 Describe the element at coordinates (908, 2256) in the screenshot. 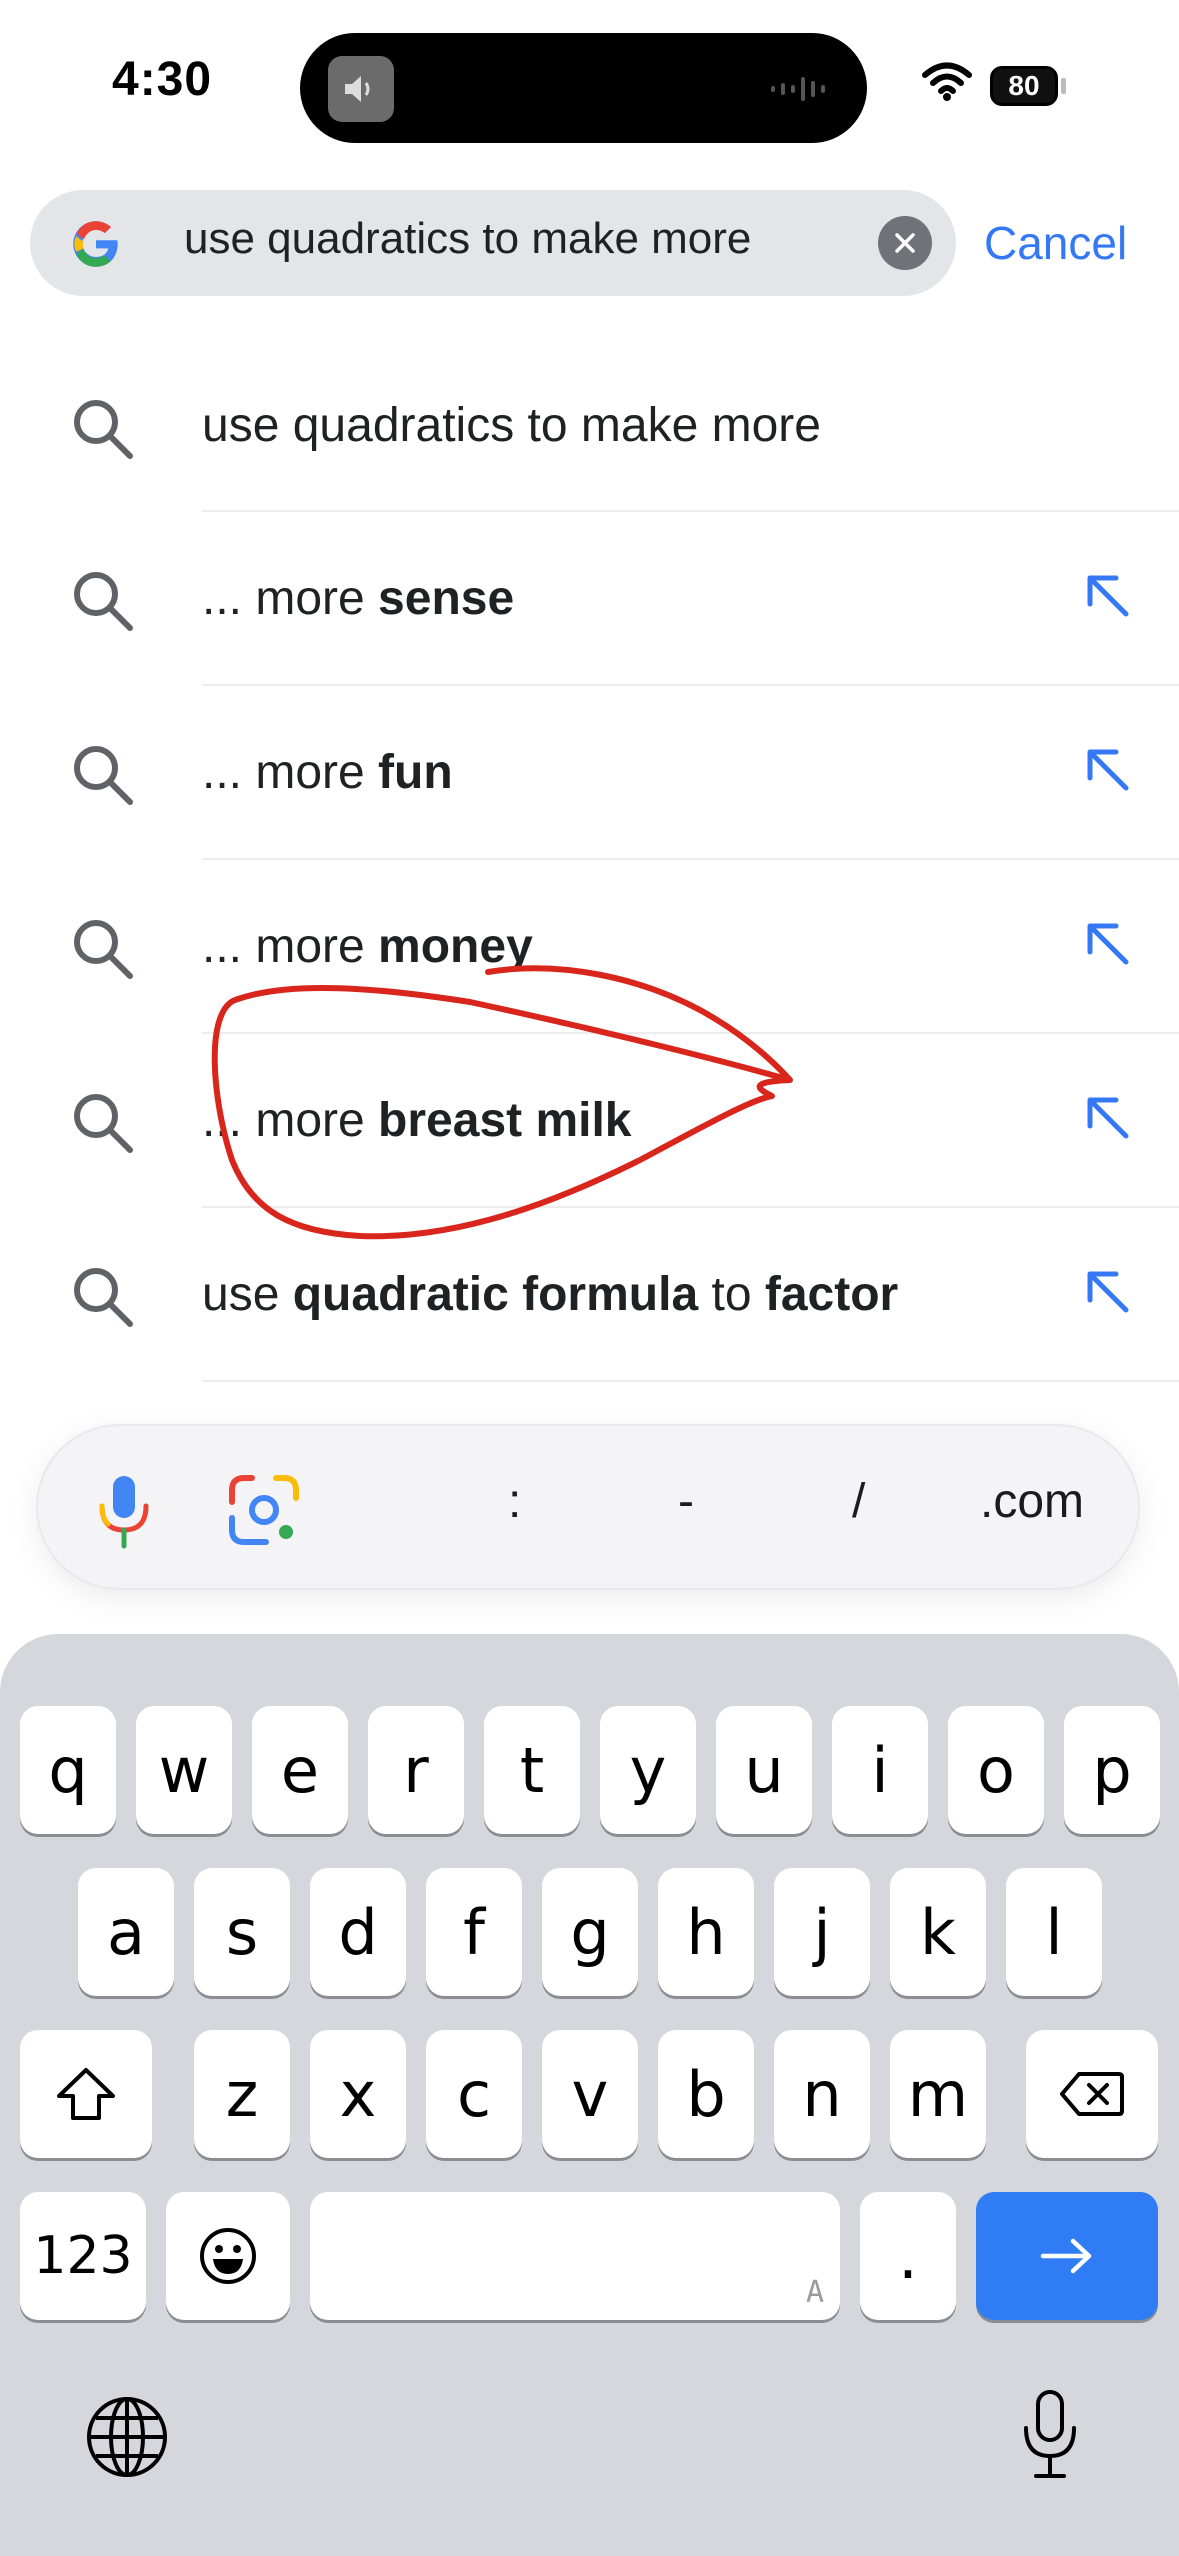

I see `period-key: .` at that location.